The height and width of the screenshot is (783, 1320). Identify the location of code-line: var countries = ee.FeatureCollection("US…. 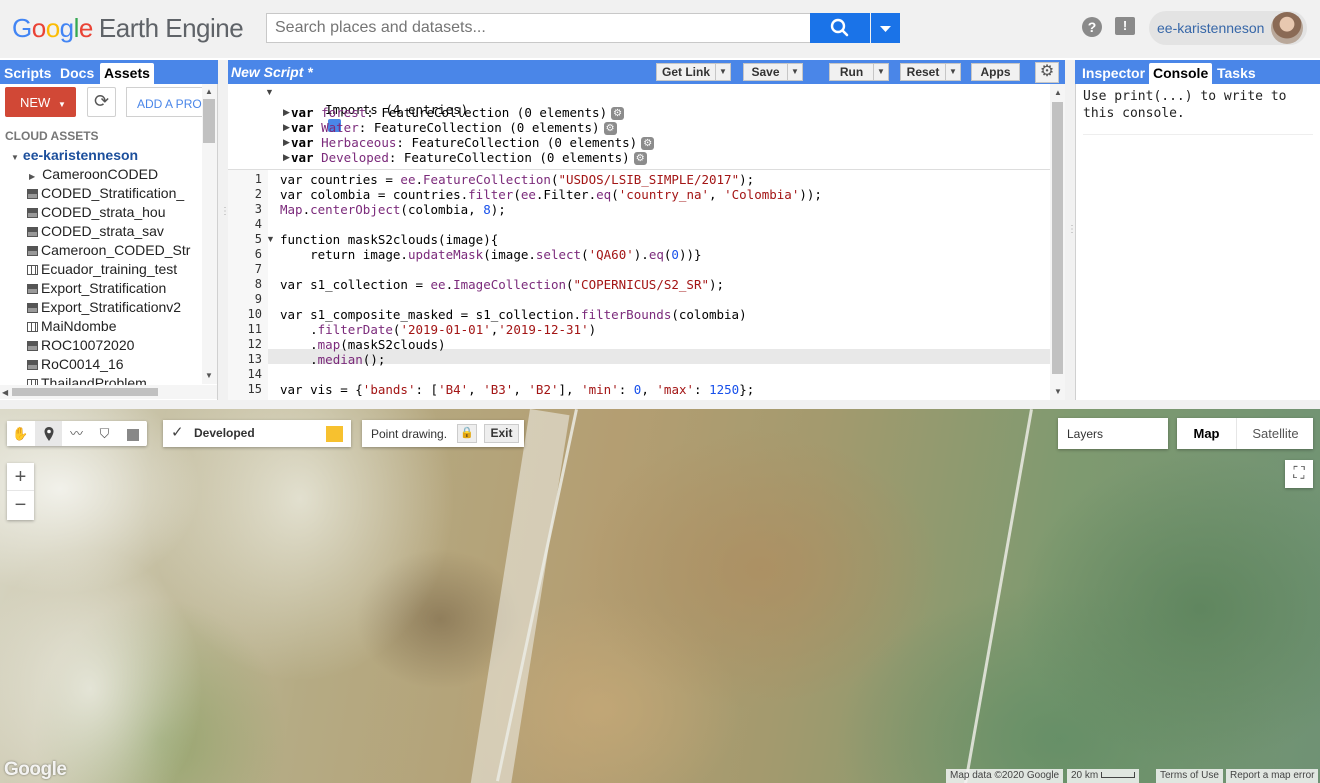
(517, 179).